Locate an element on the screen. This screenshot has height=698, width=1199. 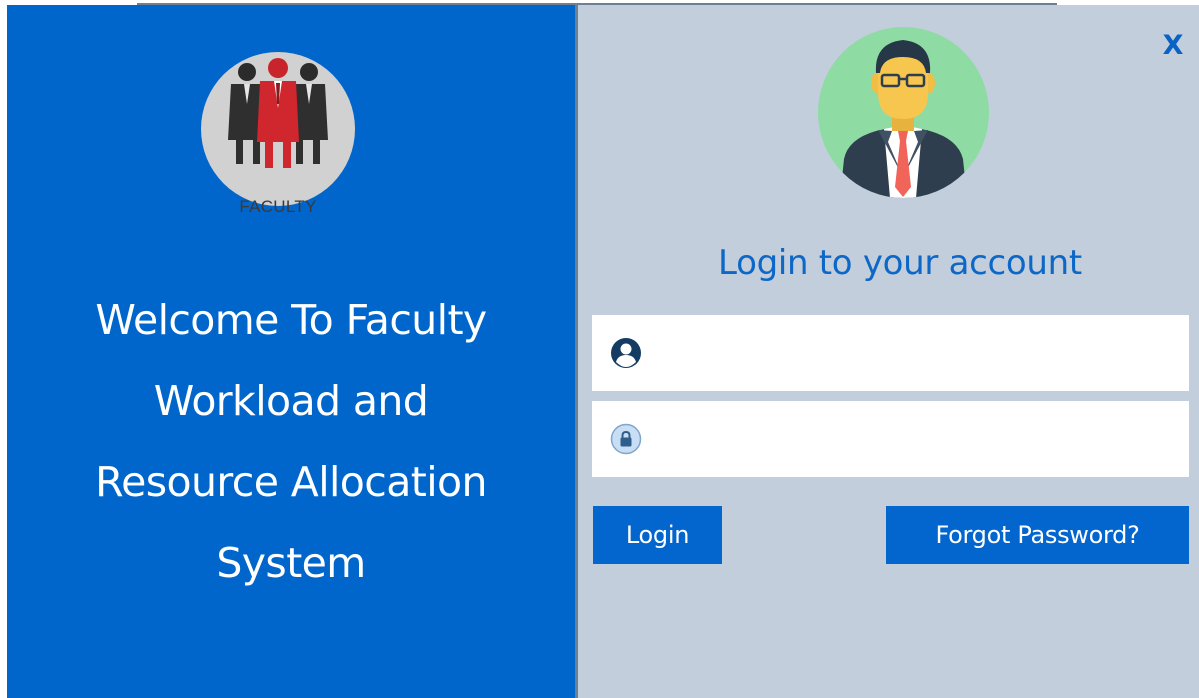
businessman-avatar-icon is located at coordinates (903, 119).